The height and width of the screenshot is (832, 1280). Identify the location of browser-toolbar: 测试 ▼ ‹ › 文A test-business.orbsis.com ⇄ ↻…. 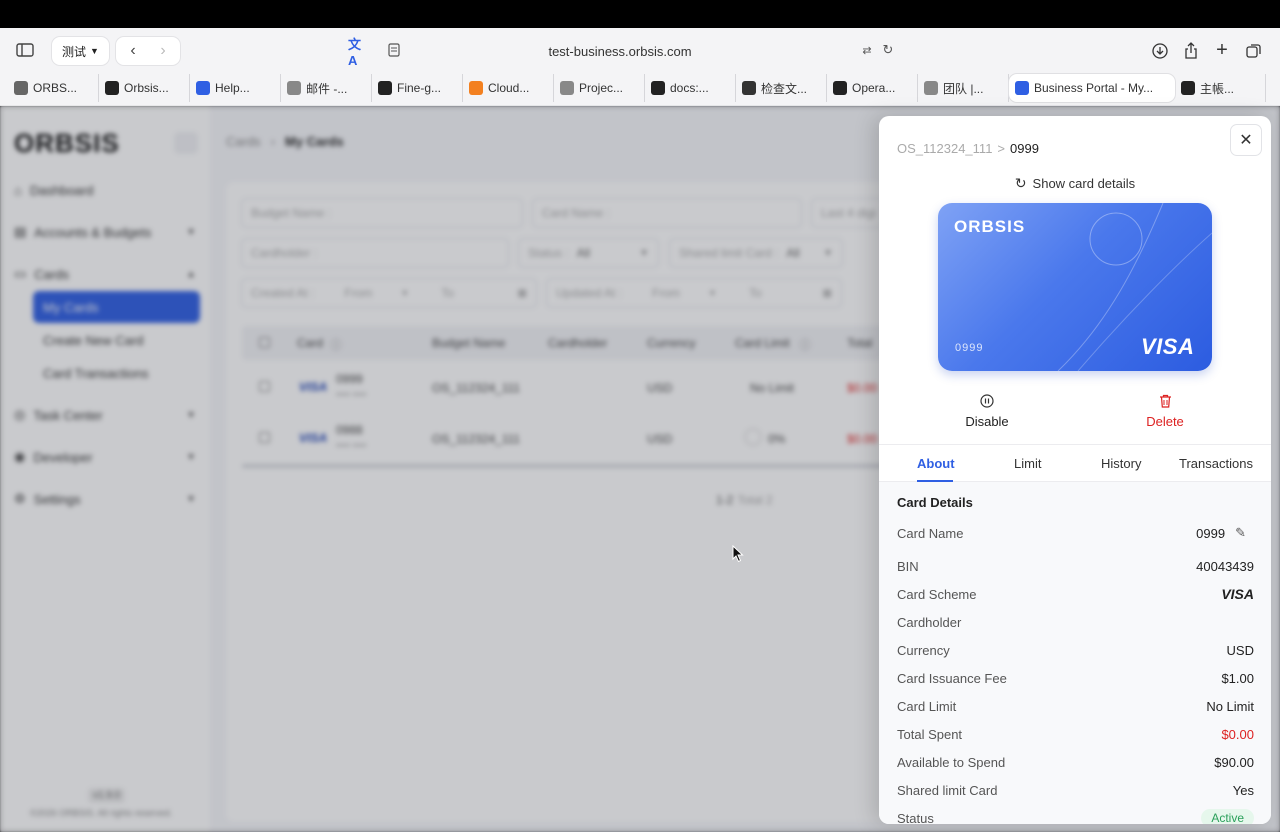
(640, 50).